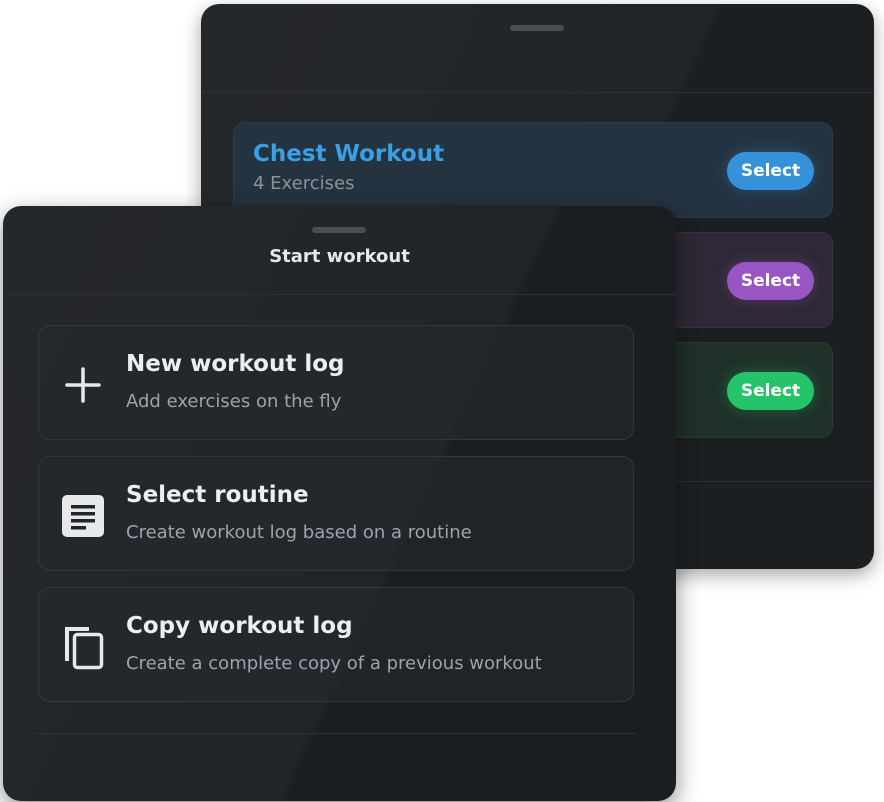 The image size is (884, 802). Describe the element at coordinates (299, 532) in the screenshot. I see `option-description: Create workout log based on a routine` at that location.